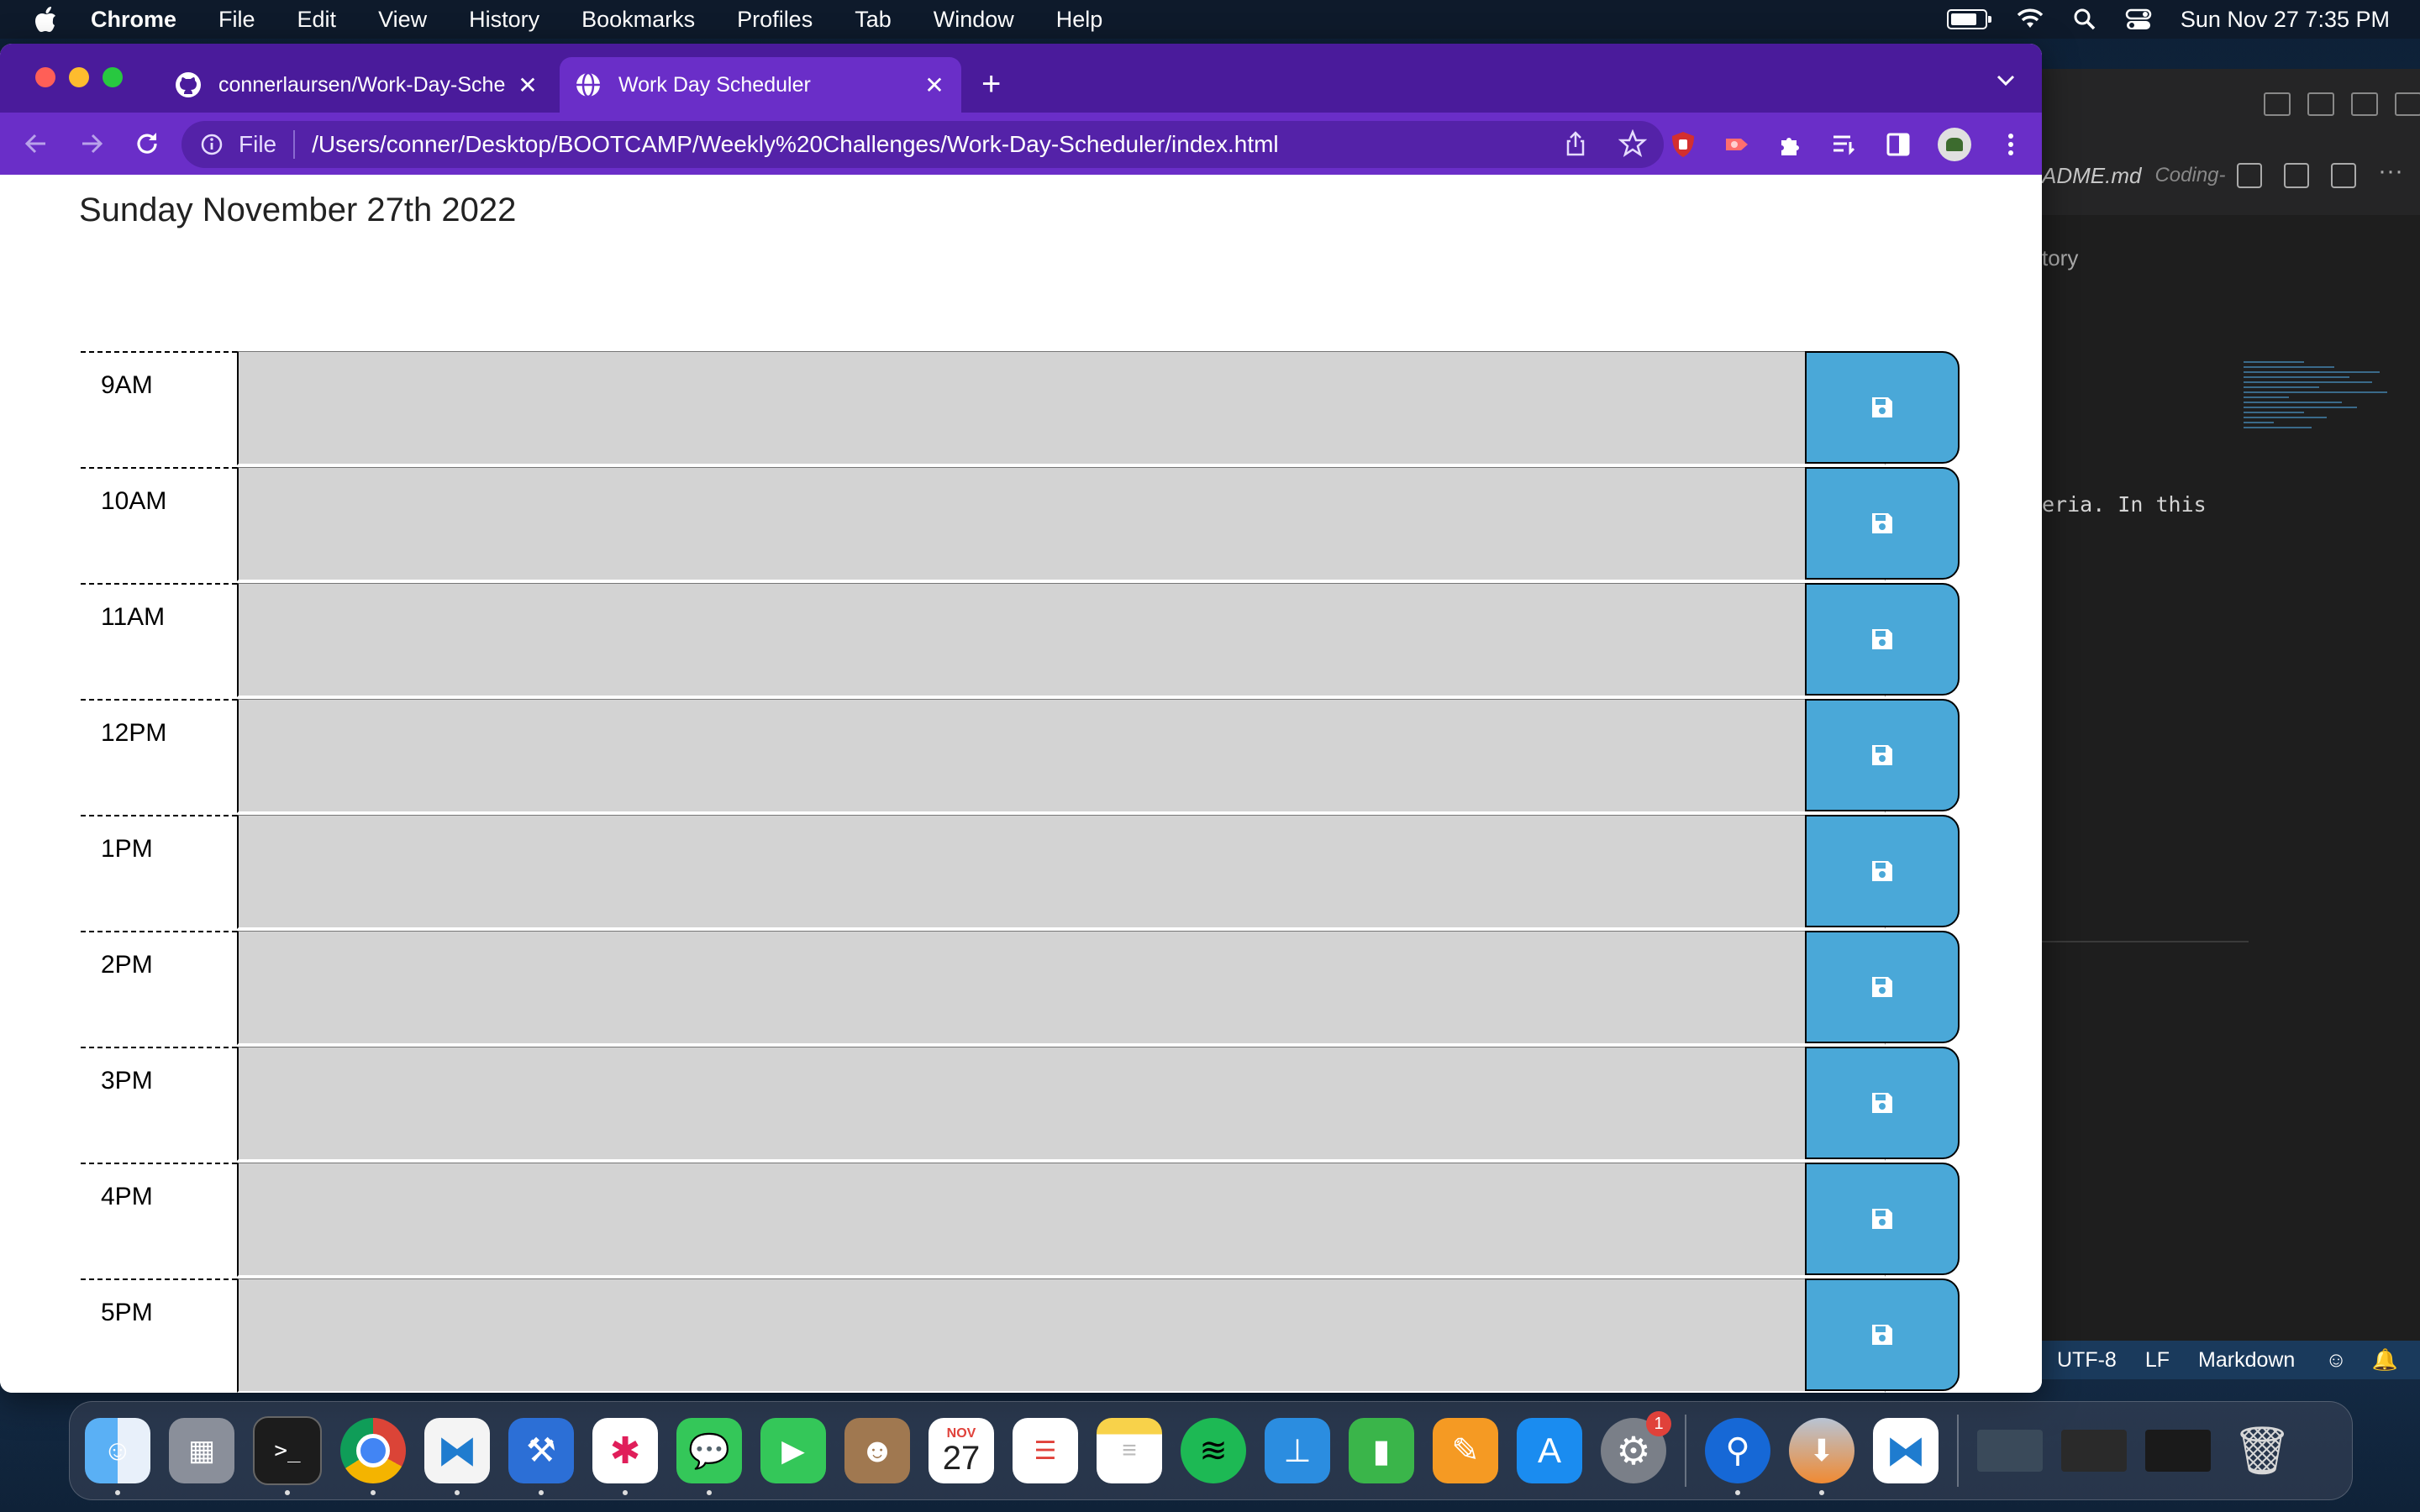 This screenshot has height=1512, width=2420. Describe the element at coordinates (2407, 104) in the screenshot. I see `customize-layout-icon` at that location.